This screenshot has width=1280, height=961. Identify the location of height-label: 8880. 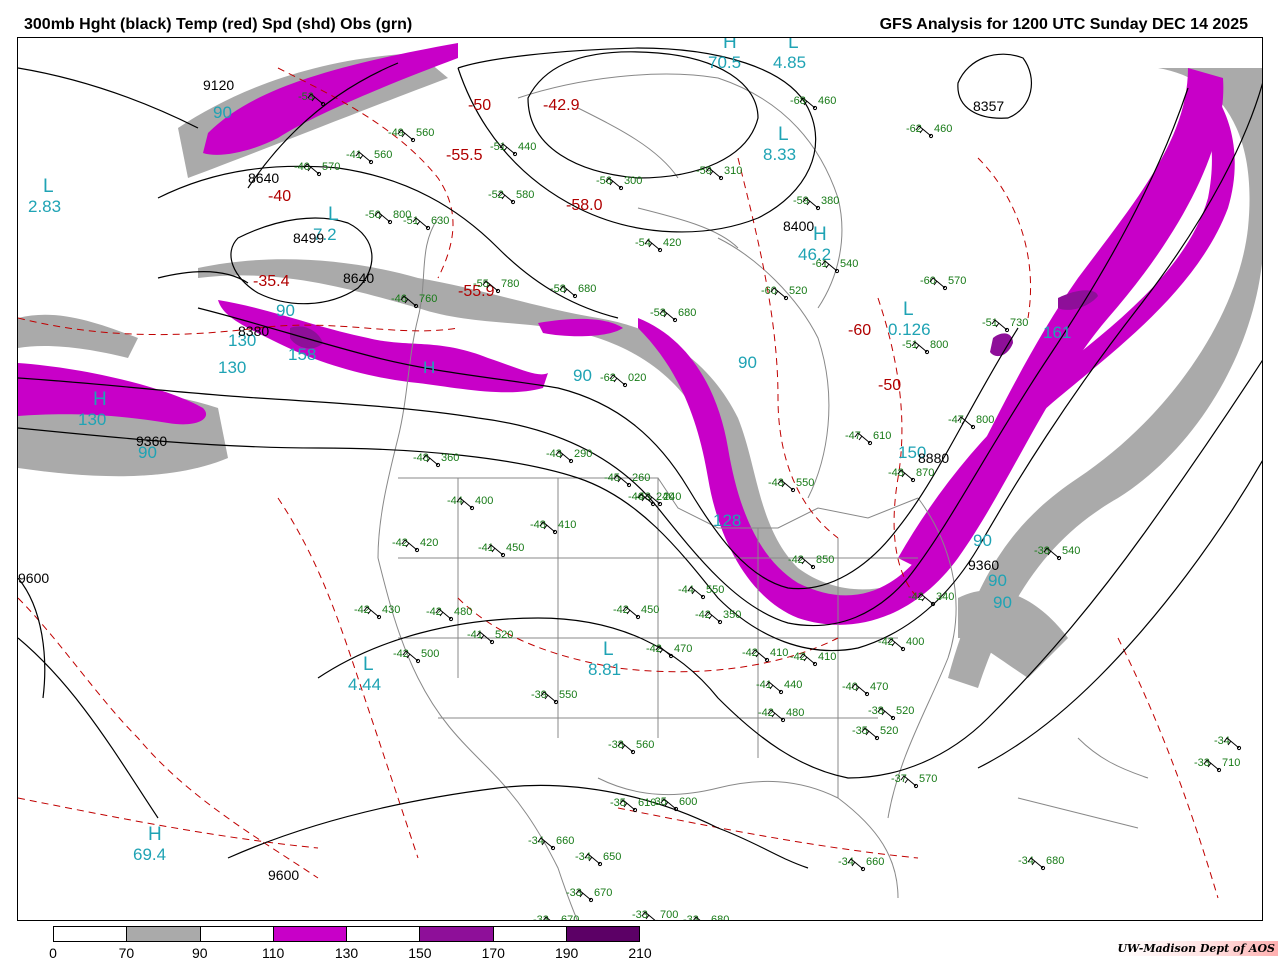
(933, 458).